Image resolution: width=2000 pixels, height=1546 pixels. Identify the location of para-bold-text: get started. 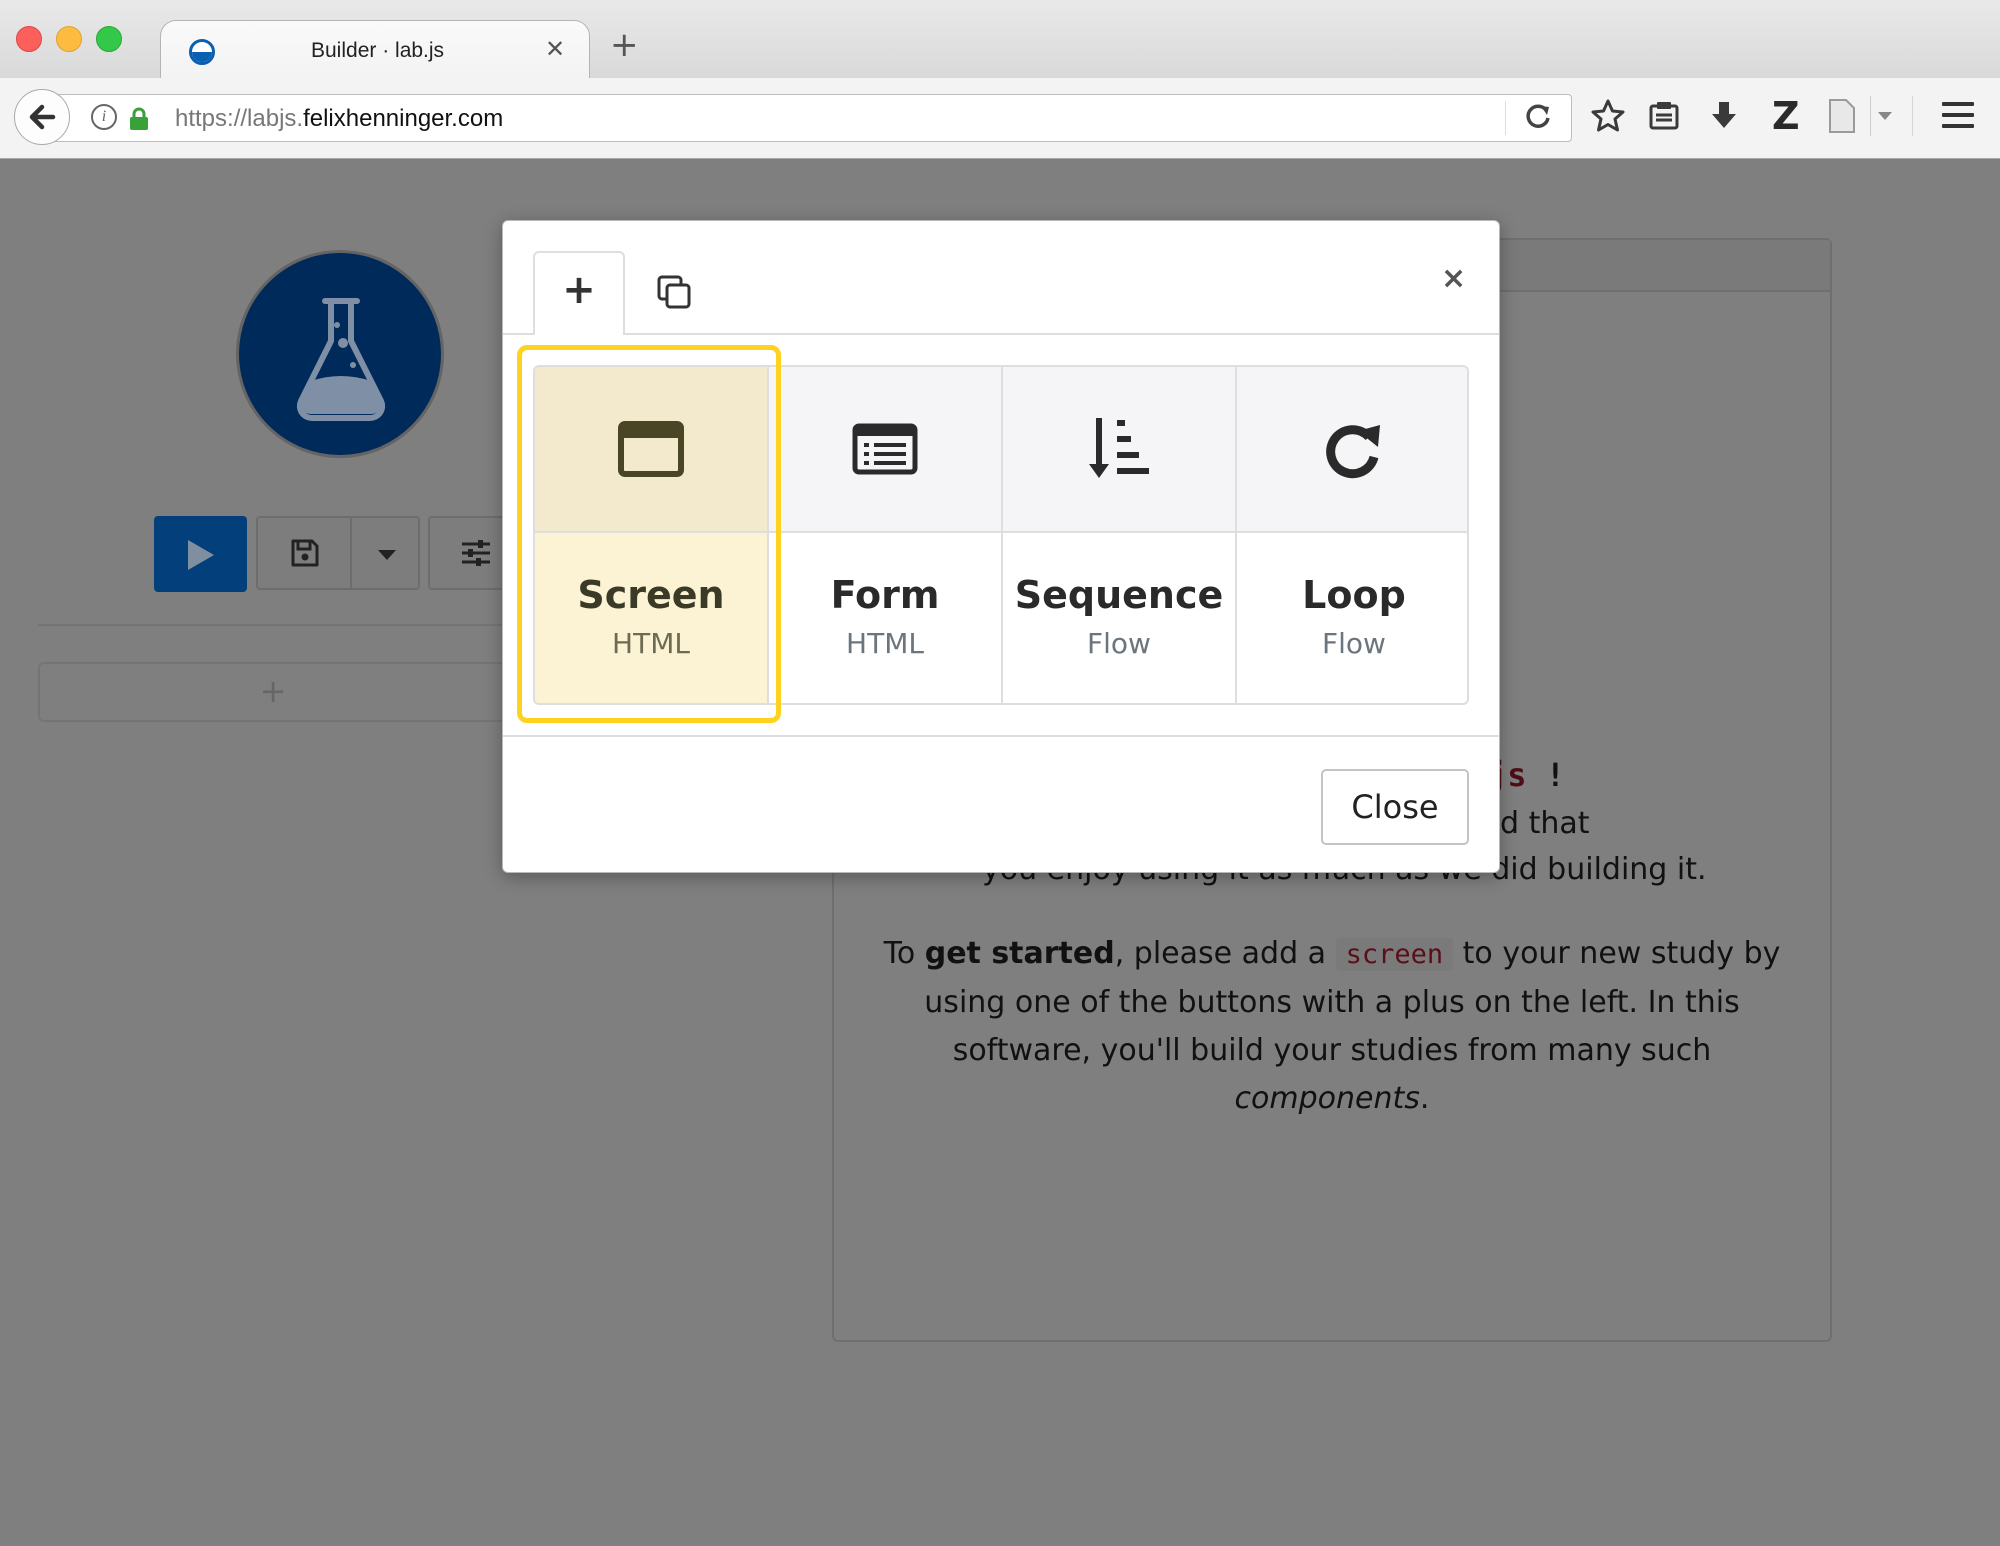
(1019, 953).